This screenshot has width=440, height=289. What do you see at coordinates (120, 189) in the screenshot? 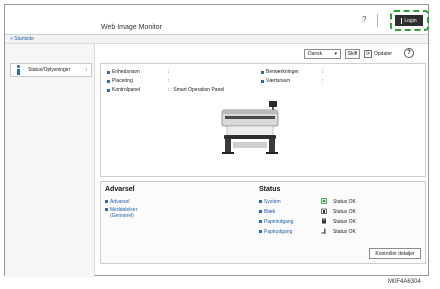
I see `alerts-title: Advarsel` at bounding box center [120, 189].